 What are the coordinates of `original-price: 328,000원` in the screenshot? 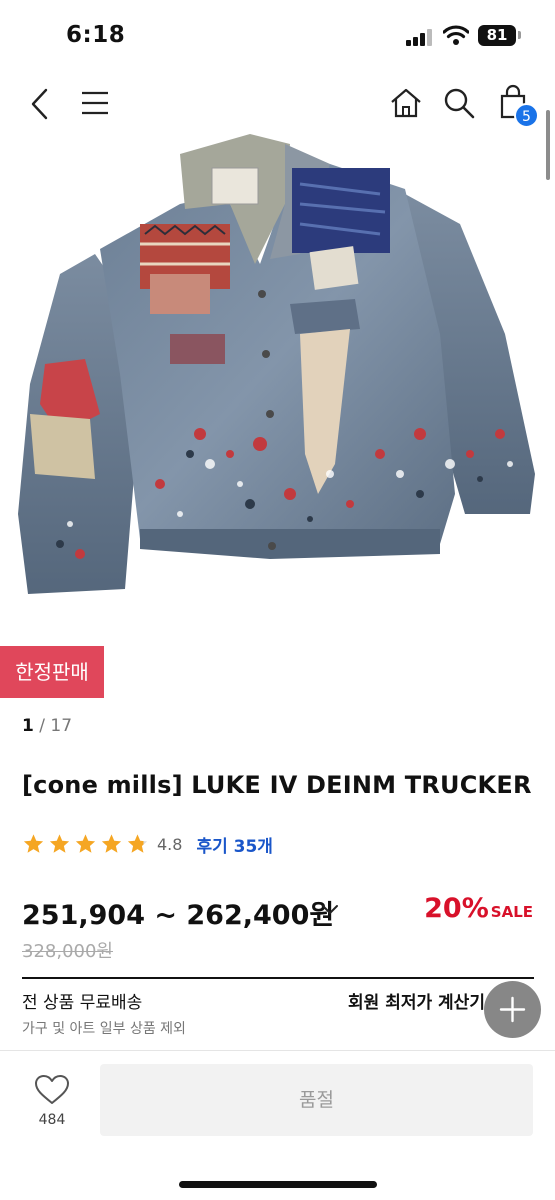 It's located at (67, 951).